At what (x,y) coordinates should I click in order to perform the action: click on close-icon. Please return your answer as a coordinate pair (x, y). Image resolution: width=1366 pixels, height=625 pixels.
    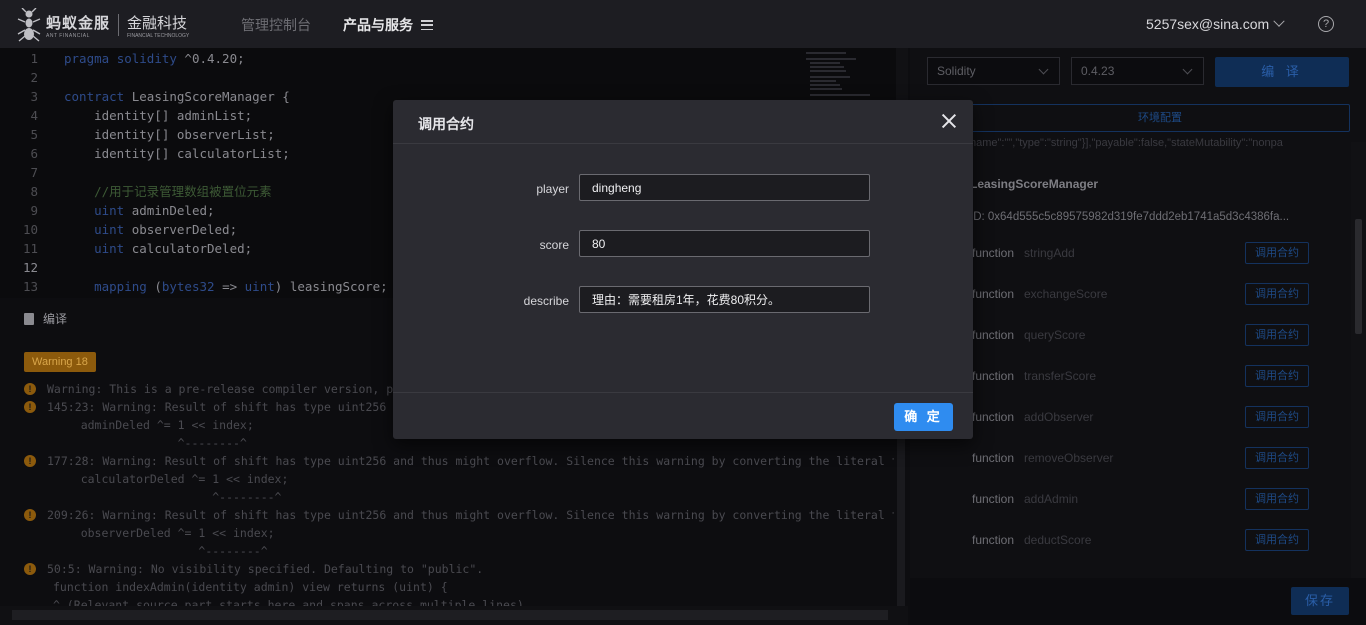
    Looking at the image, I should click on (949, 121).